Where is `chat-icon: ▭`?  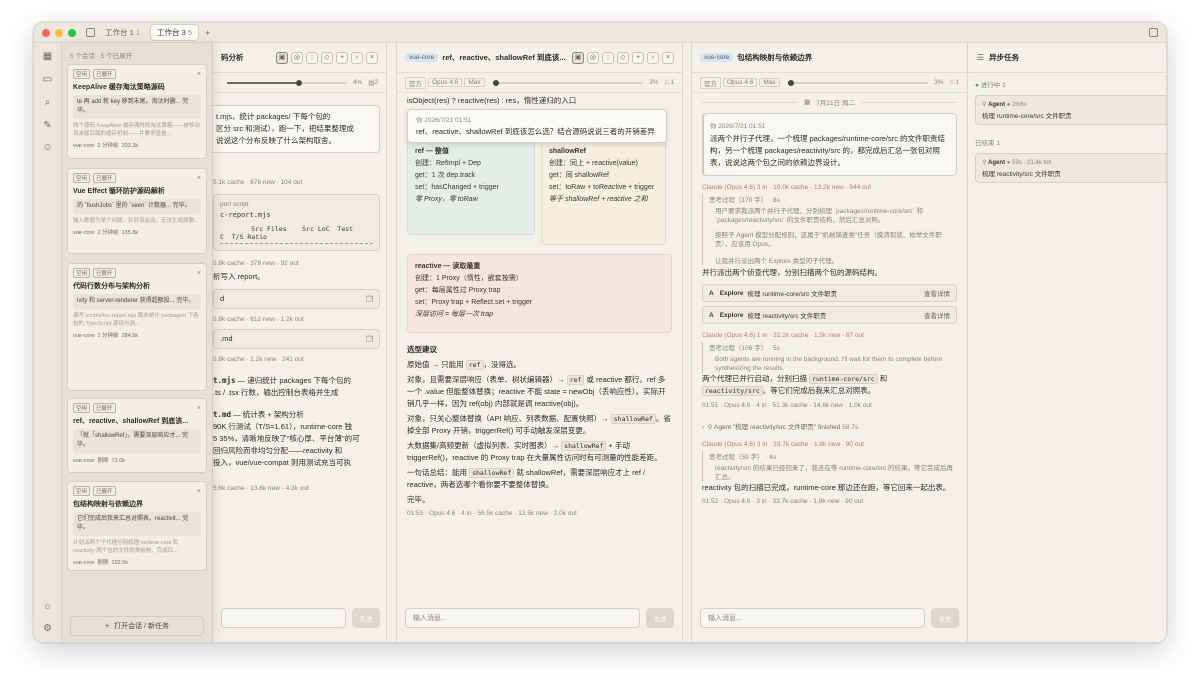 chat-icon: ▭ is located at coordinates (47, 79).